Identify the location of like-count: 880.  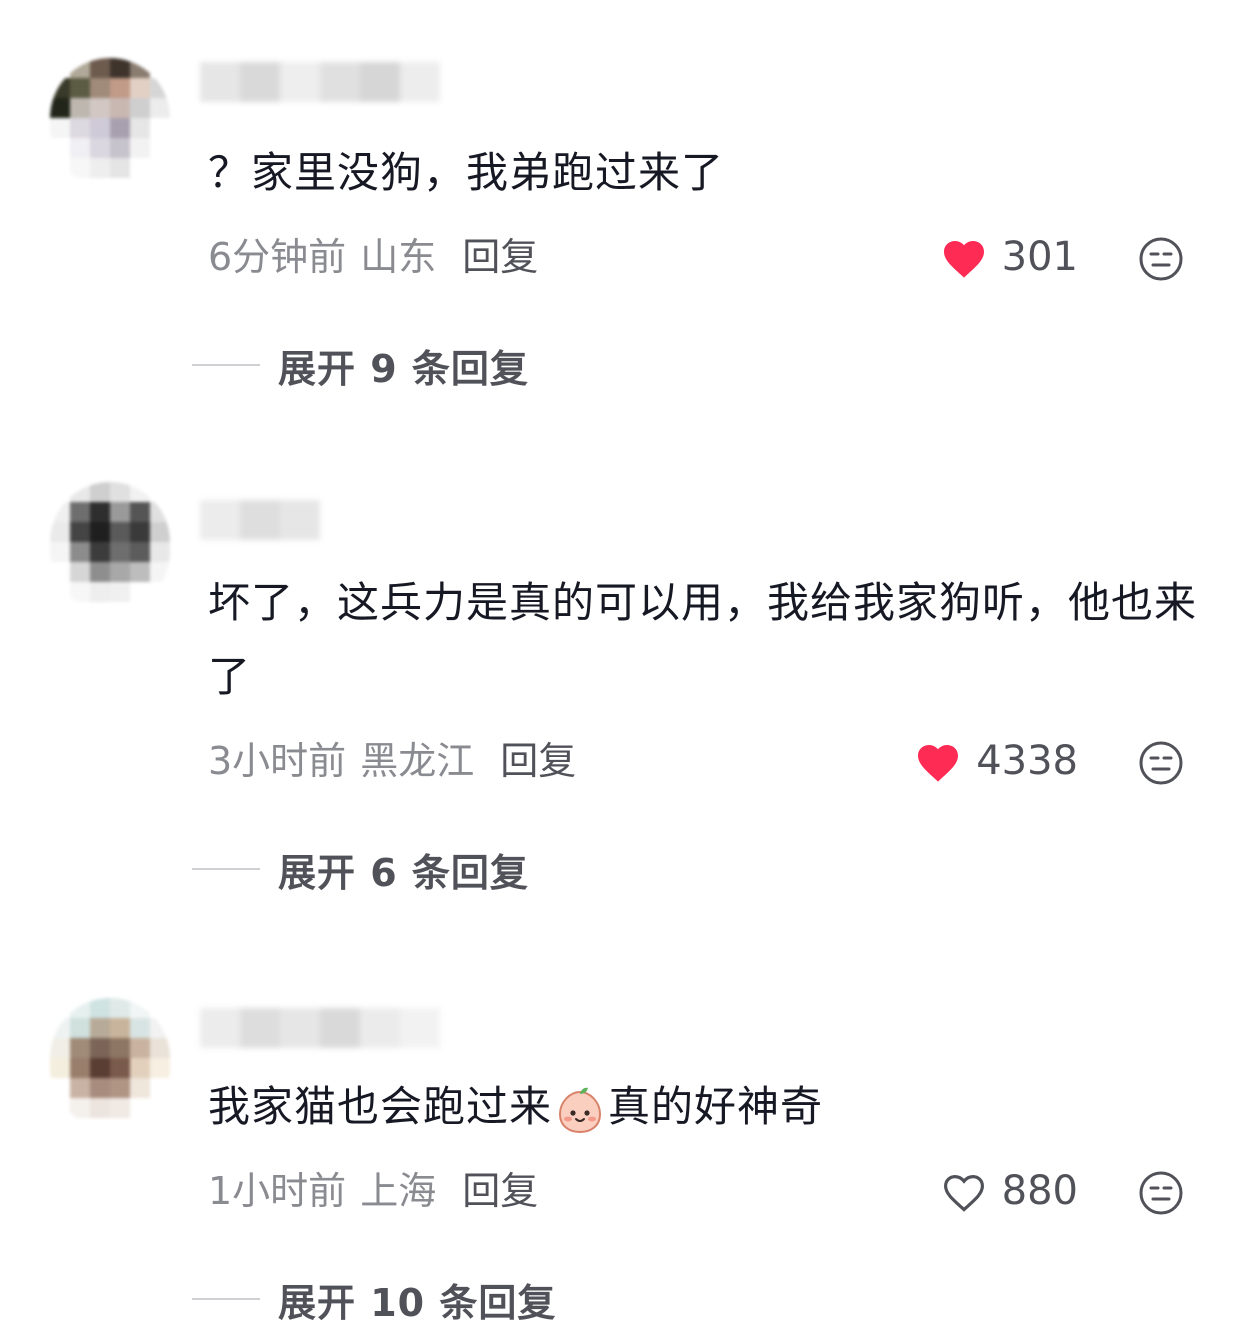
(1039, 1191).